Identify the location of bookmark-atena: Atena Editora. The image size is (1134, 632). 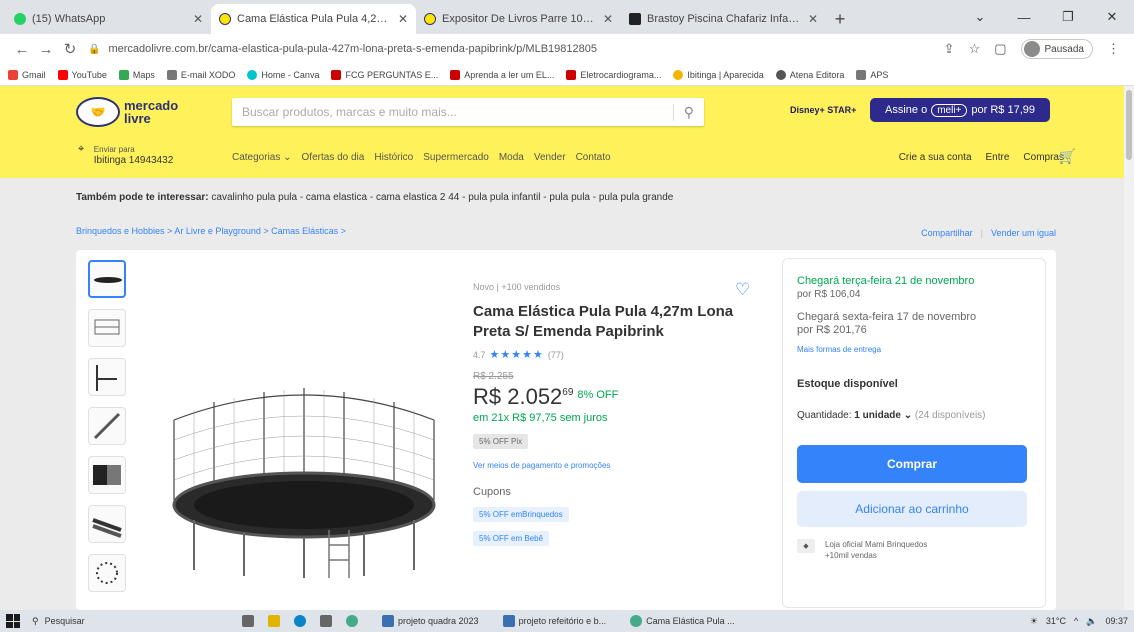
(809, 74).